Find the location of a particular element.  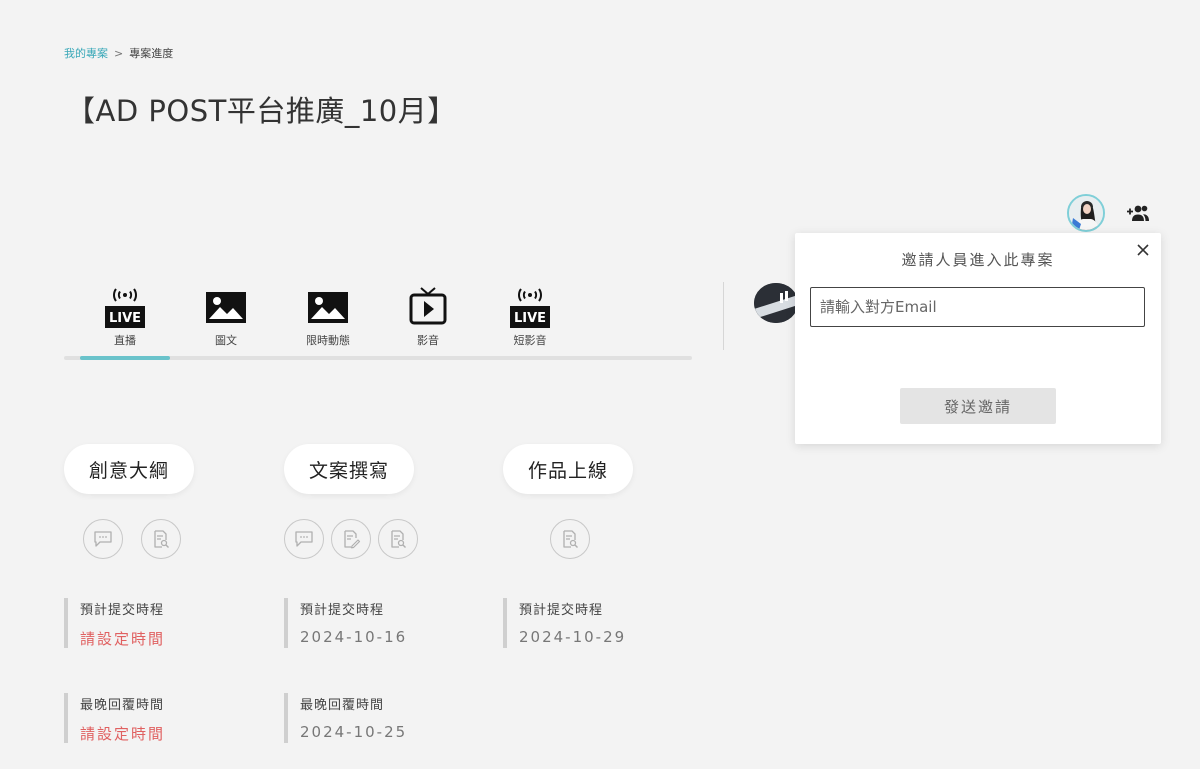

reply-deadline-value: 請設定時間 is located at coordinates (172, 733).